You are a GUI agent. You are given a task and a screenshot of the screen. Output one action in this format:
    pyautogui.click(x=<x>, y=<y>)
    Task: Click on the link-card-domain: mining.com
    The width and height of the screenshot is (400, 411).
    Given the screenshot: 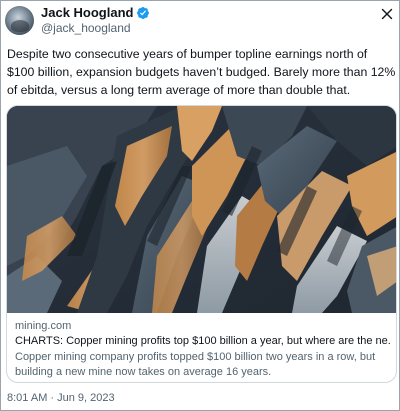 What is the action you would take?
    pyautogui.click(x=43, y=326)
    